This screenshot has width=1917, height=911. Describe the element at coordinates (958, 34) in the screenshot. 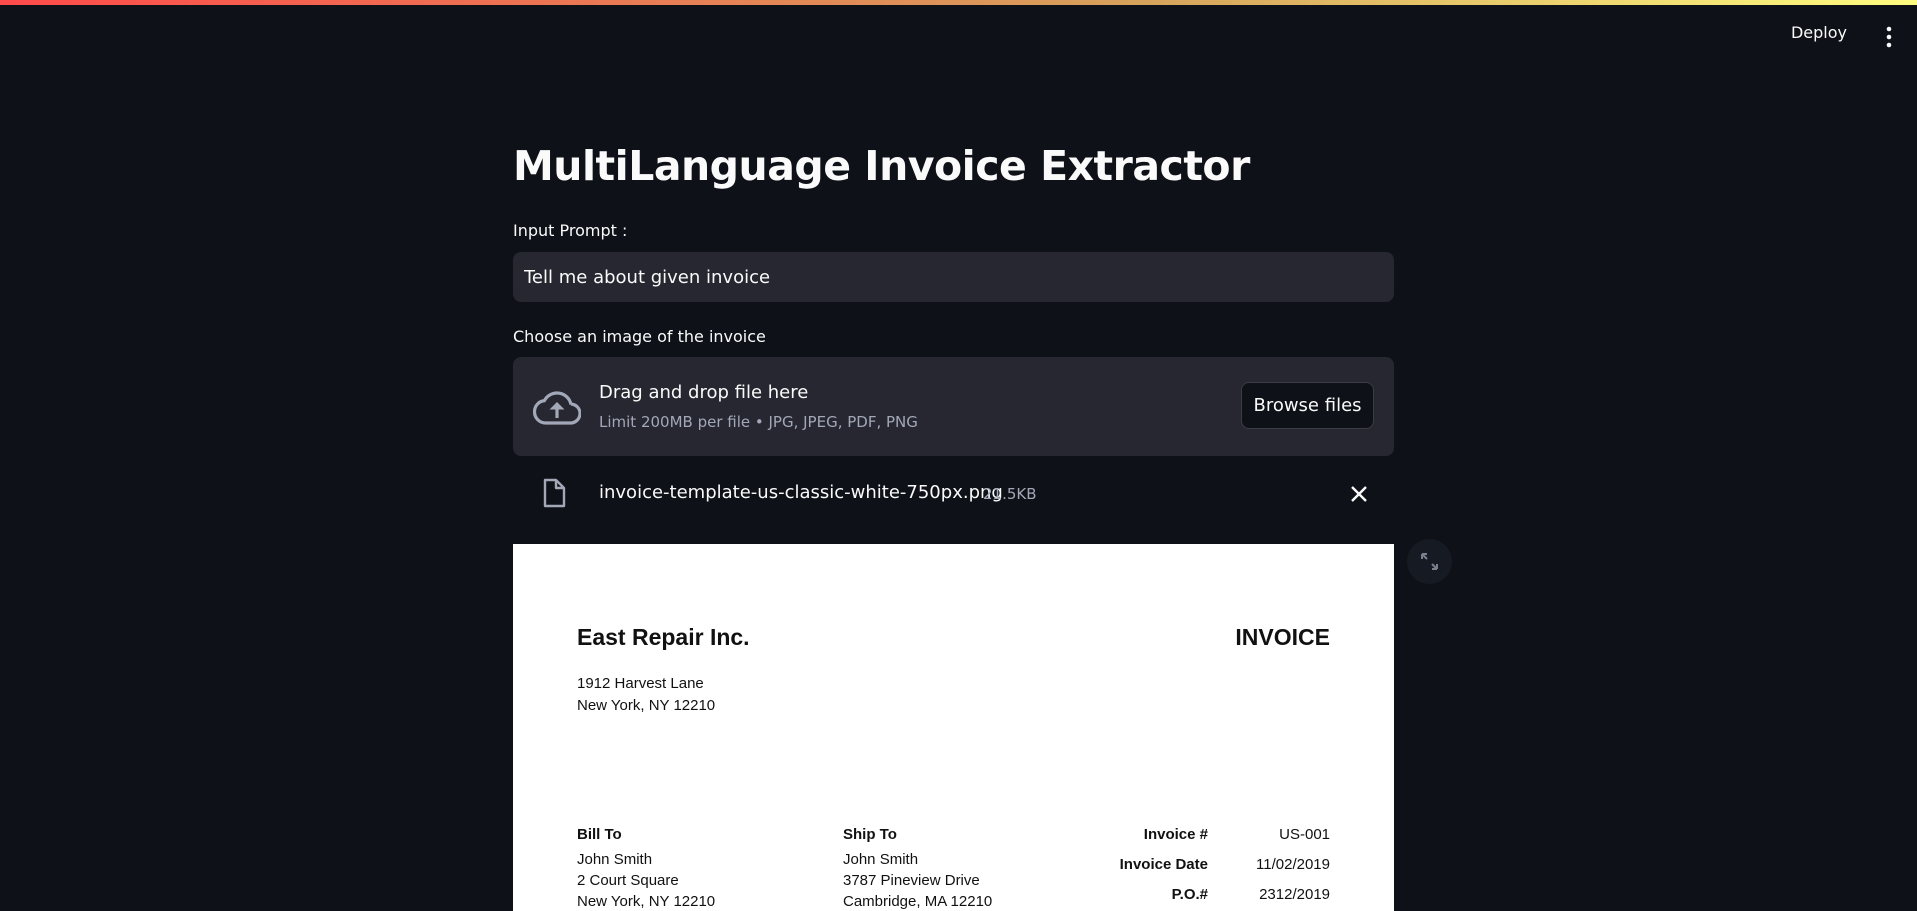

I see `app-header: Deploy` at that location.